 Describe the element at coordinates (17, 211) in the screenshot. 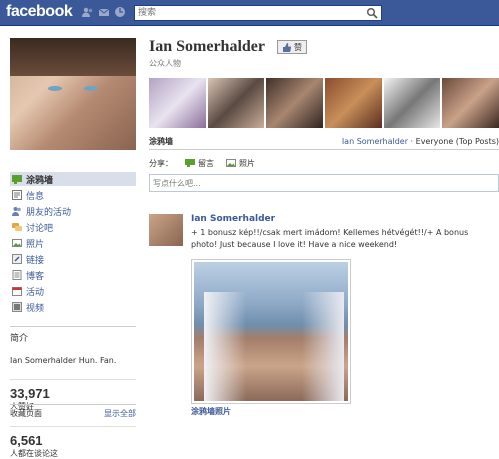

I see `friends-icon` at that location.